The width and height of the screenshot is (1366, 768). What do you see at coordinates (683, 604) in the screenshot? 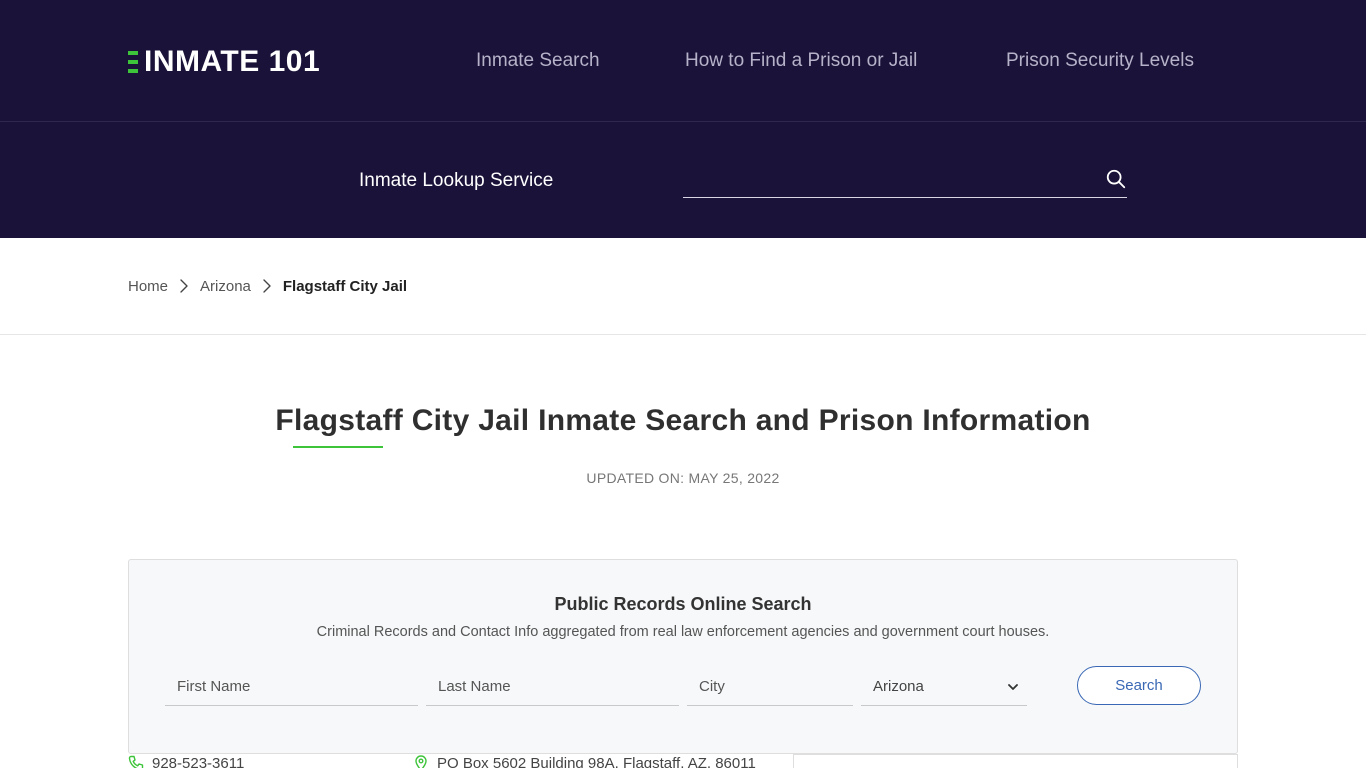
I see `search-card-title: Public Records Online Search` at bounding box center [683, 604].